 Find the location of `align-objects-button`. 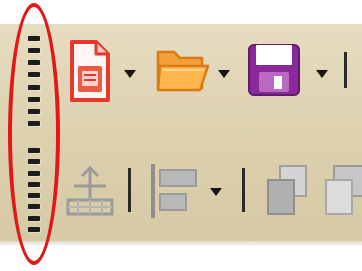

align-objects-button is located at coordinates (174, 193).